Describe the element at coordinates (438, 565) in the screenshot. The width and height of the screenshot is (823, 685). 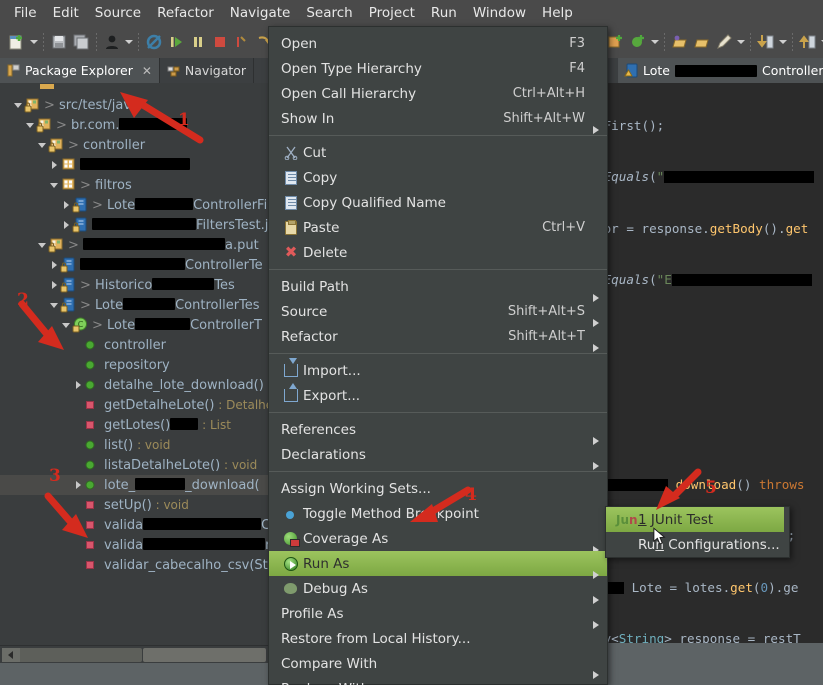
I see `context-menu-item-run-as: Run As` at that location.